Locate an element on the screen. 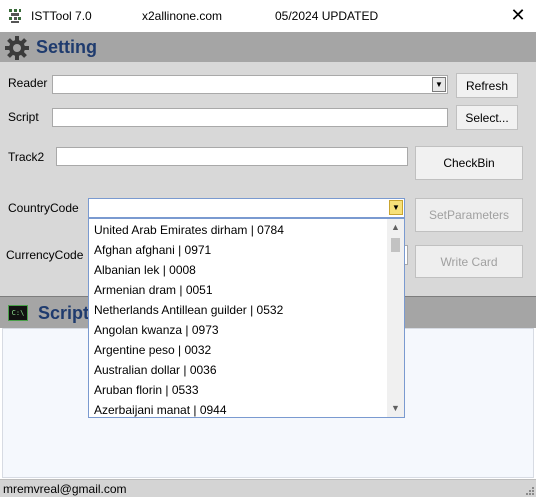 This screenshot has height=497, width=536. website-label: x2allinone.com is located at coordinates (182, 16).